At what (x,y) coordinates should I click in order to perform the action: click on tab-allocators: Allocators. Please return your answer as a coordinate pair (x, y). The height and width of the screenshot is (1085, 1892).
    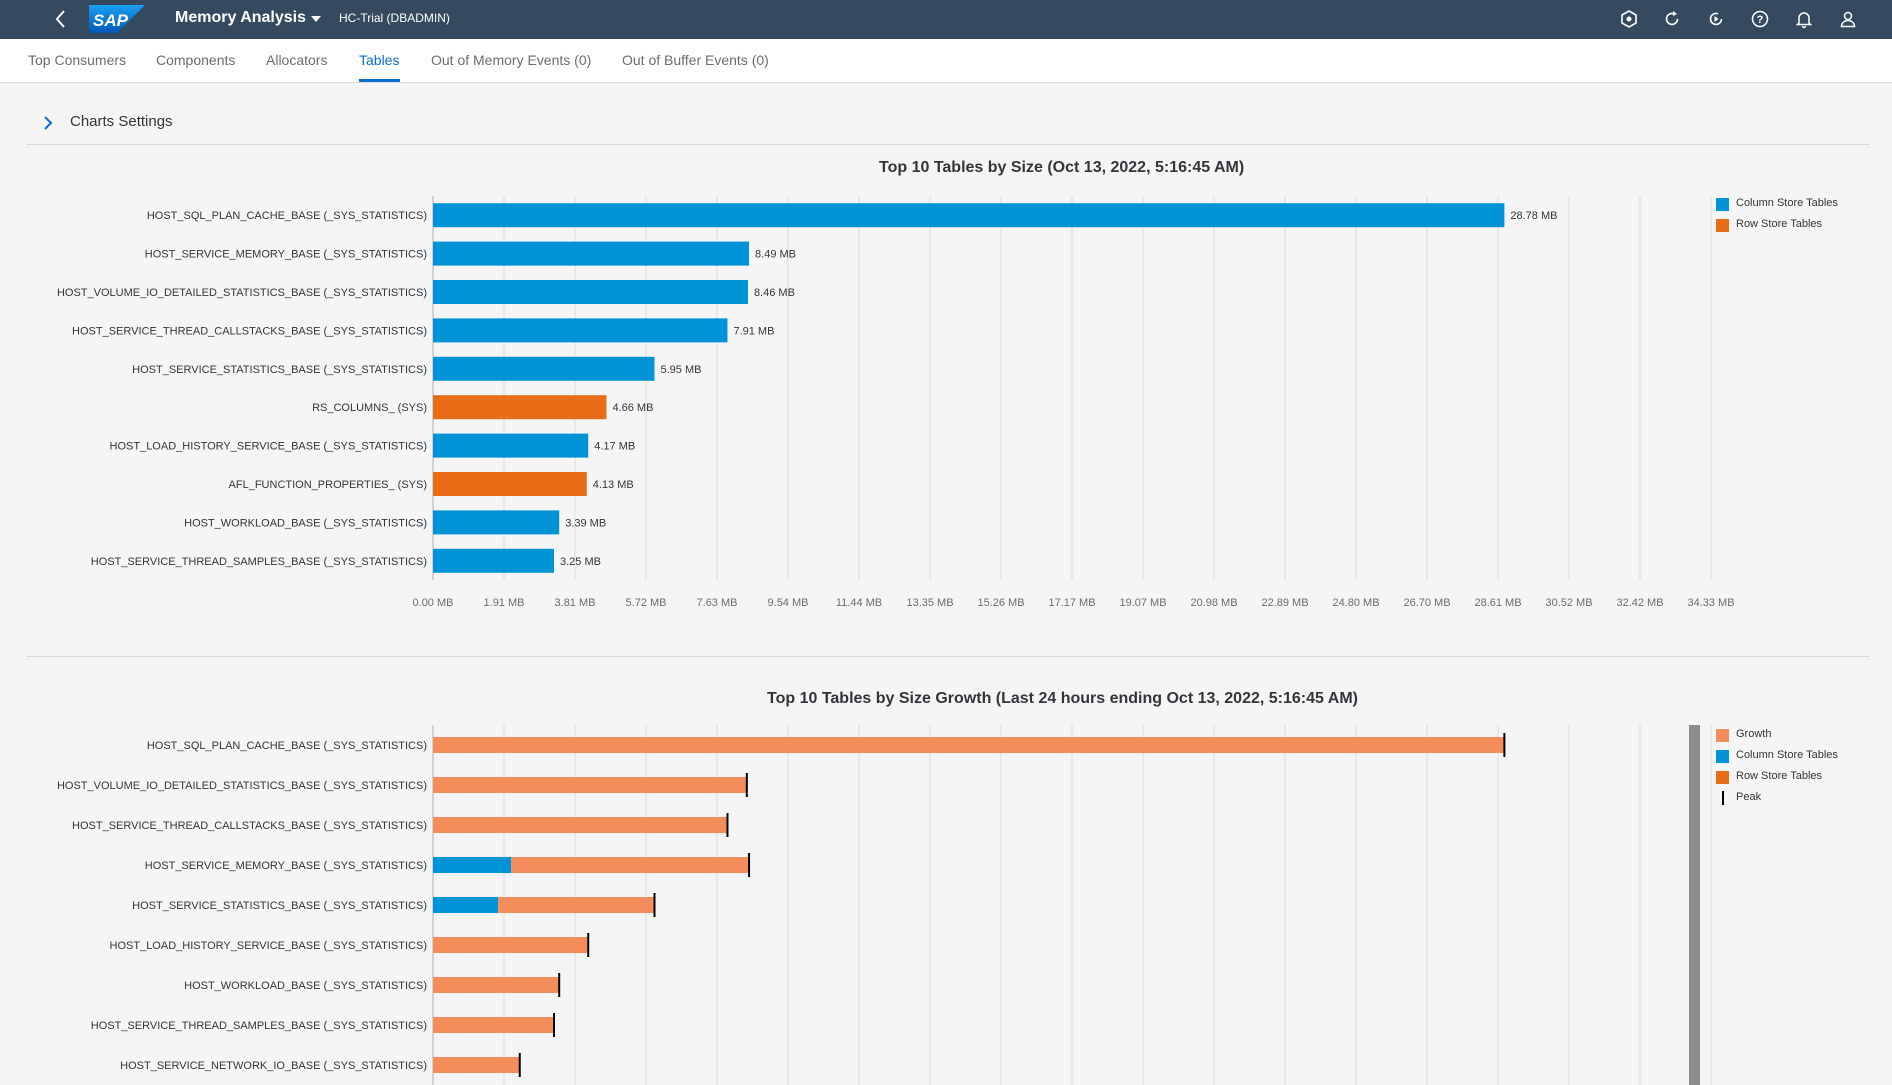
    Looking at the image, I should click on (296, 60).